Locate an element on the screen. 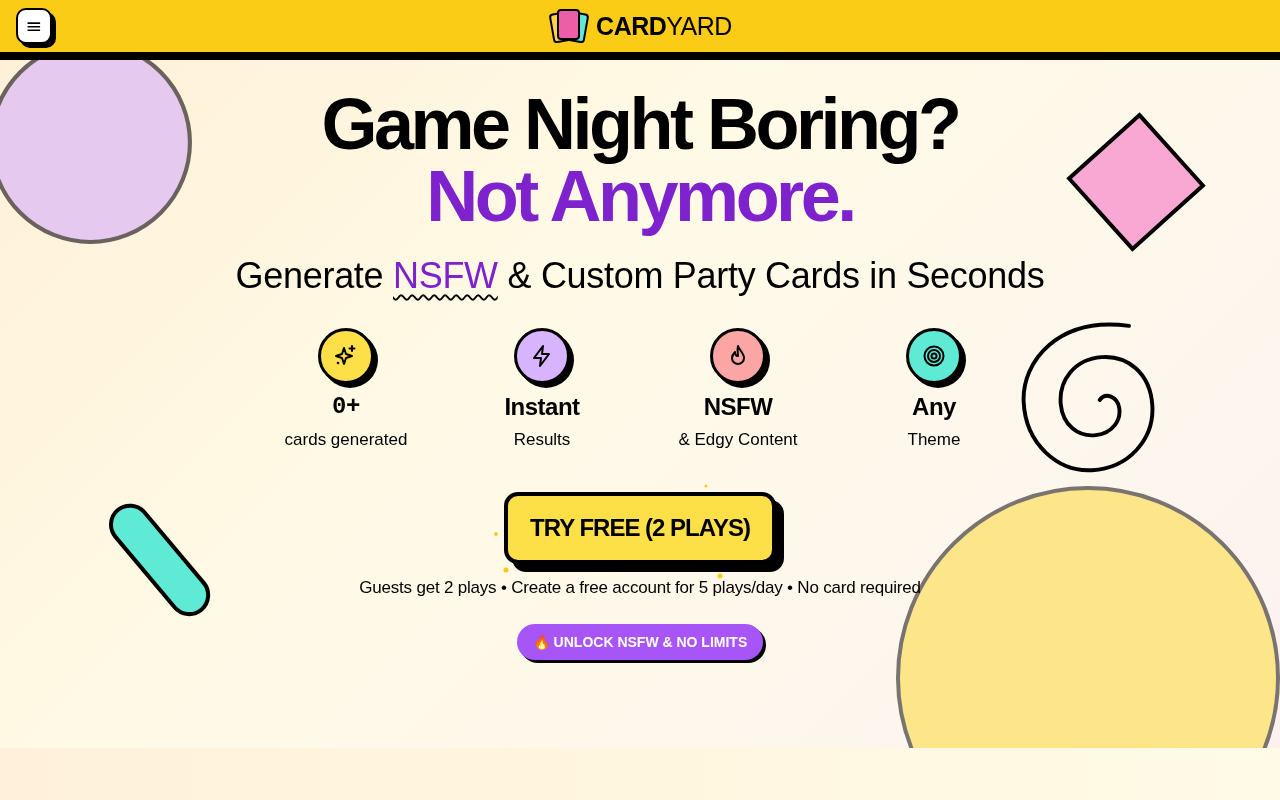 The image size is (1280, 800). stat-label: cards generated is located at coordinates (346, 440).